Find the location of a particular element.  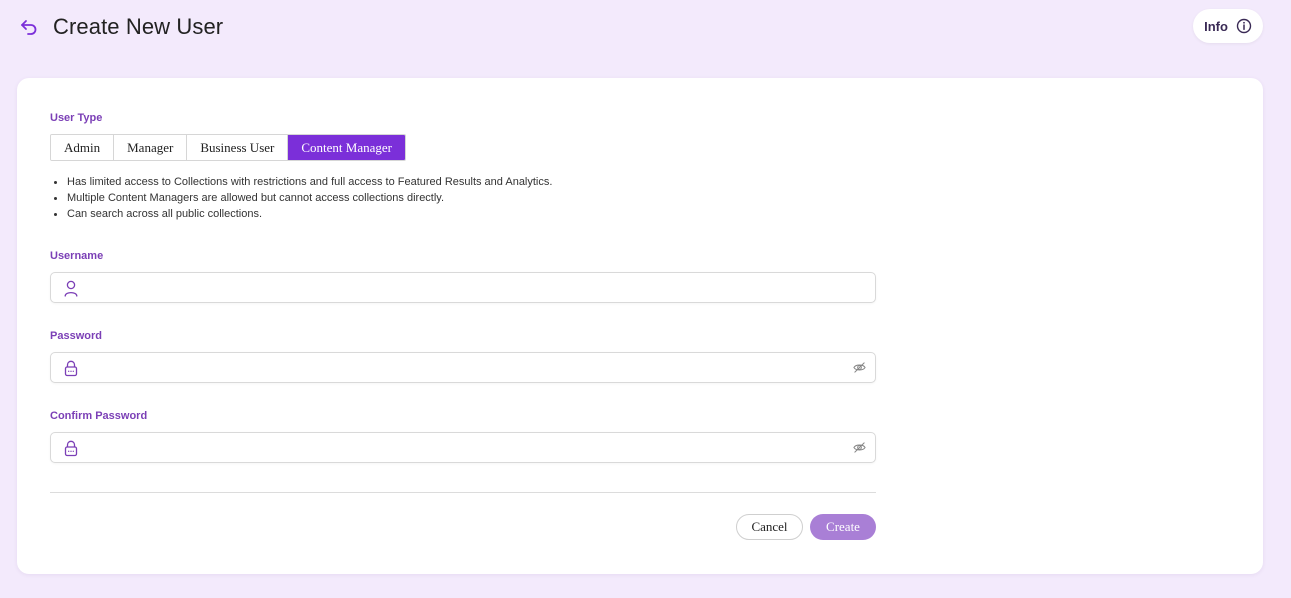

form-divider is located at coordinates (463, 492).